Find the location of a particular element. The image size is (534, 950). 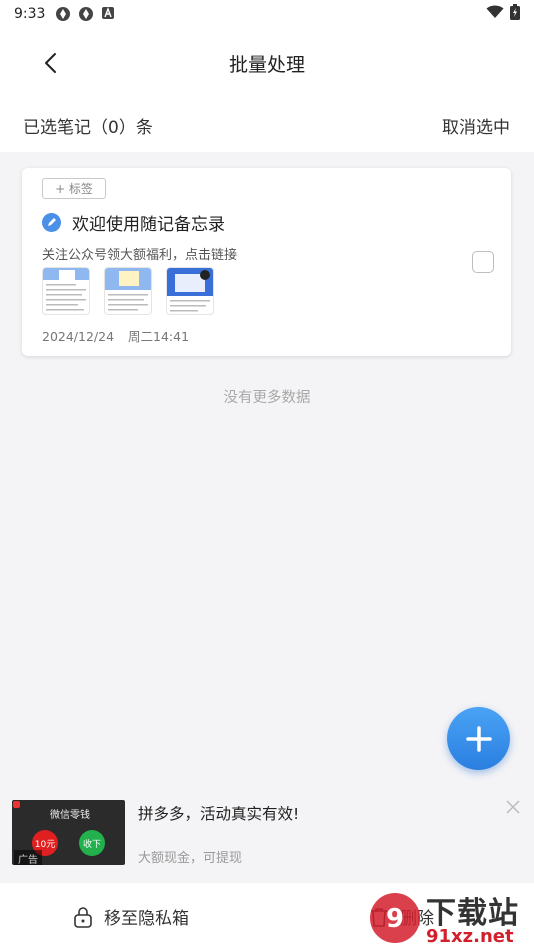

delete-button: 删除 is located at coordinates (401, 916).